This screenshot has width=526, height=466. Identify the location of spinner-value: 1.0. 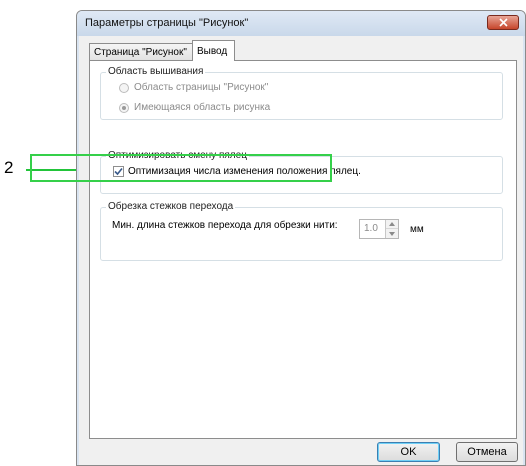
(371, 228).